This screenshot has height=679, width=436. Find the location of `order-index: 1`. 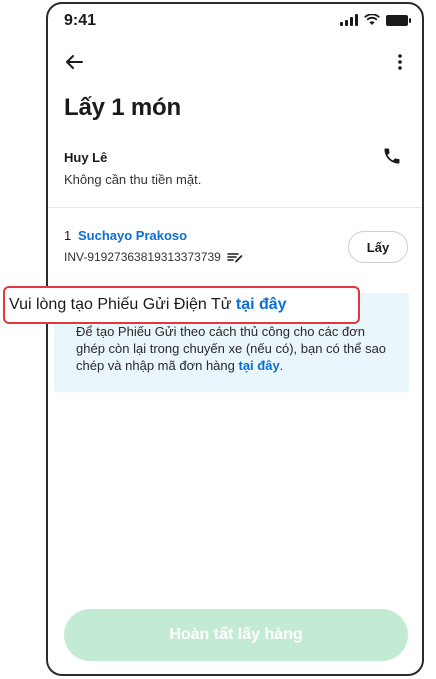

order-index: 1 is located at coordinates (68, 235).